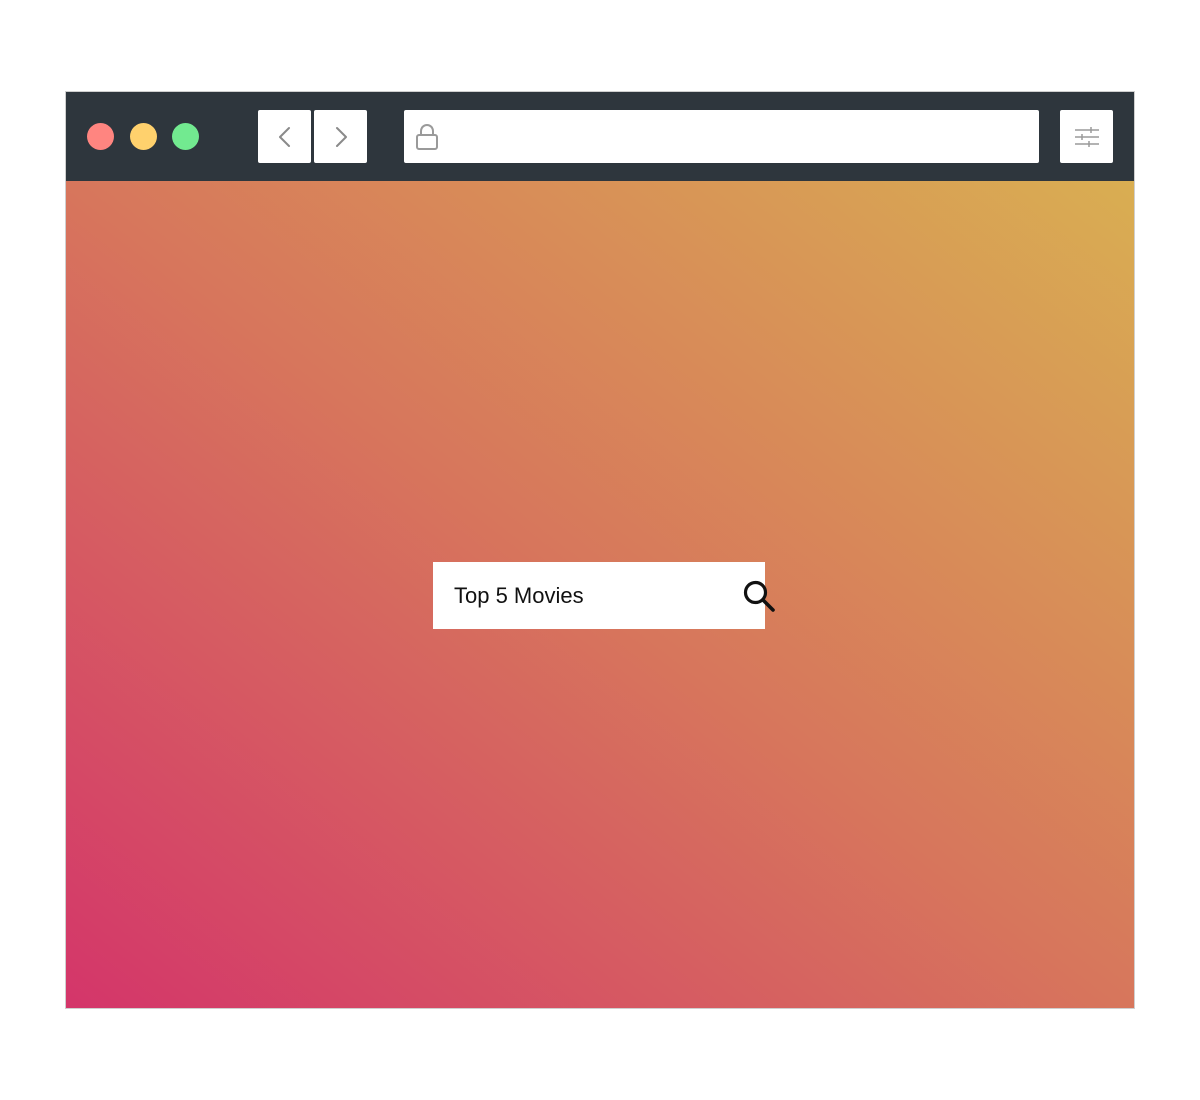 The height and width of the screenshot is (1100, 1200). I want to click on address-bar, so click(721, 136).